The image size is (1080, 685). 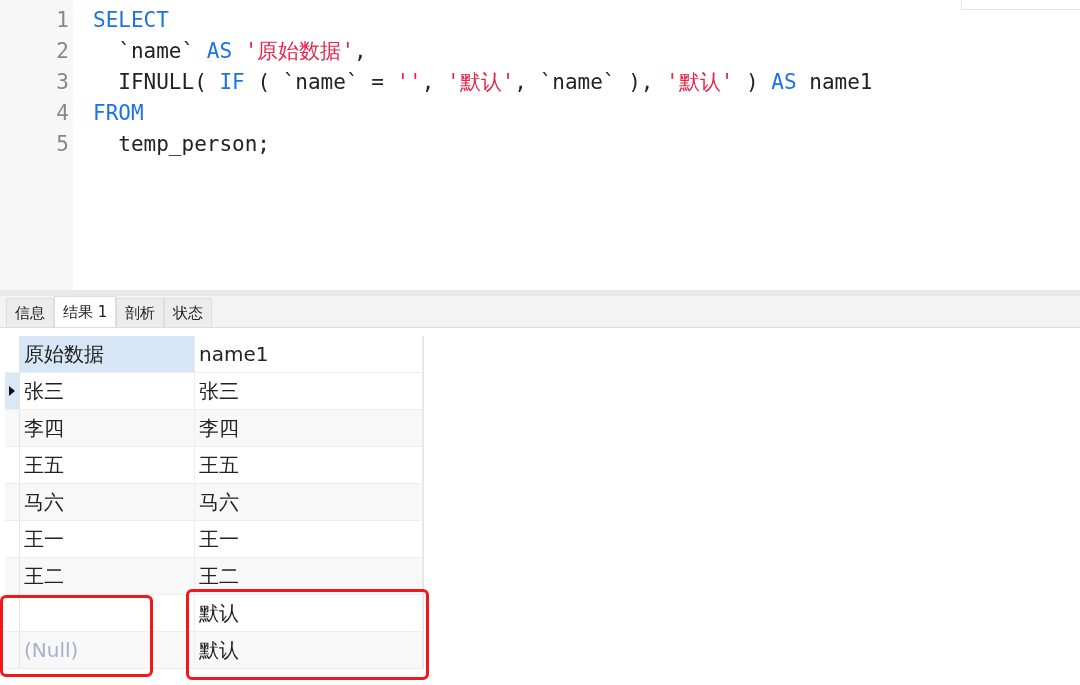 I want to click on column-header: name1, so click(x=309, y=354).